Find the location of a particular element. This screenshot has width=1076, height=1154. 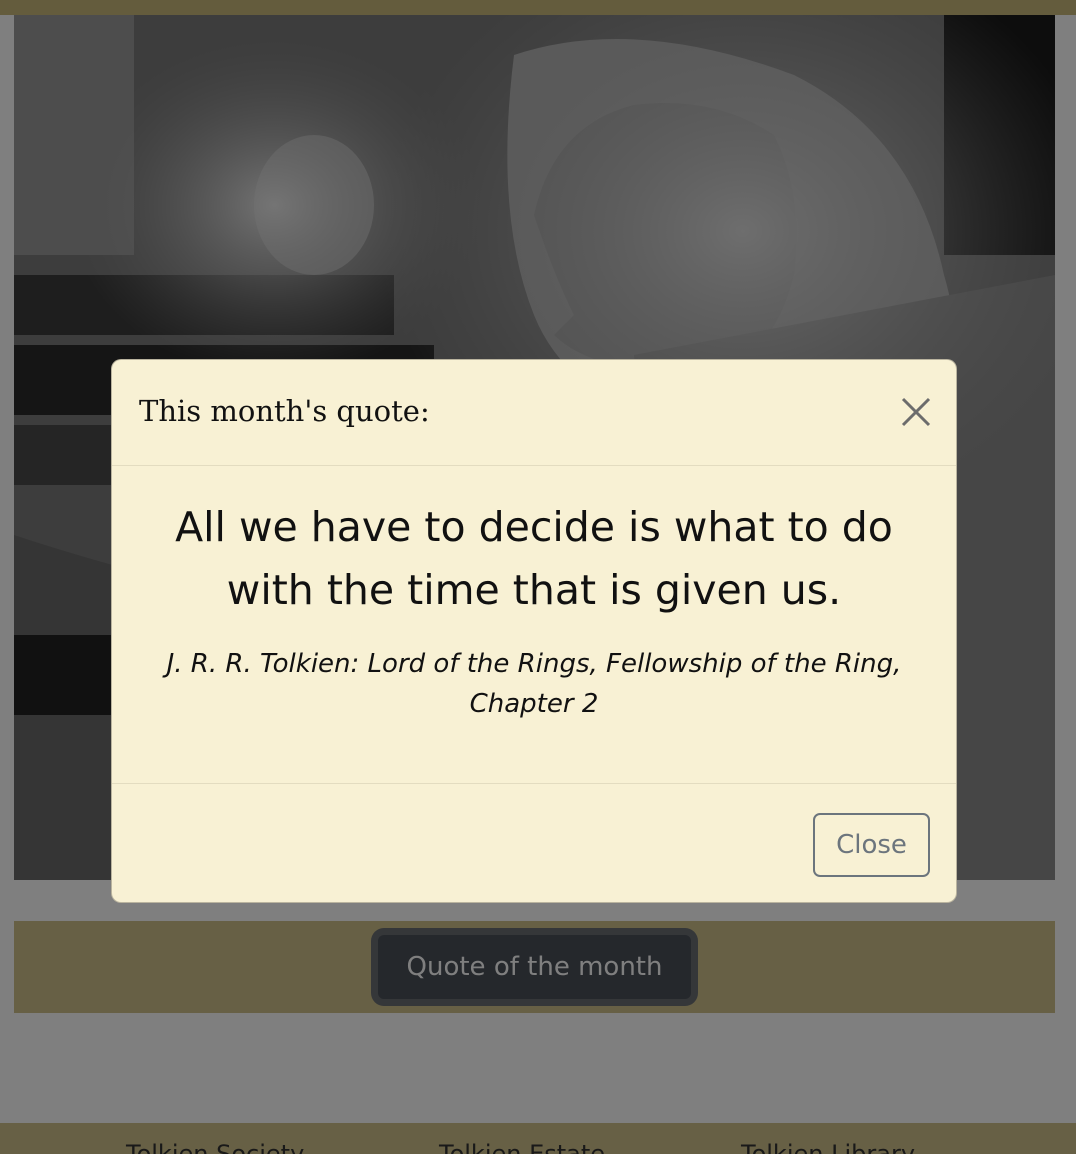

modal-header: This month's quote: is located at coordinates (534, 413).